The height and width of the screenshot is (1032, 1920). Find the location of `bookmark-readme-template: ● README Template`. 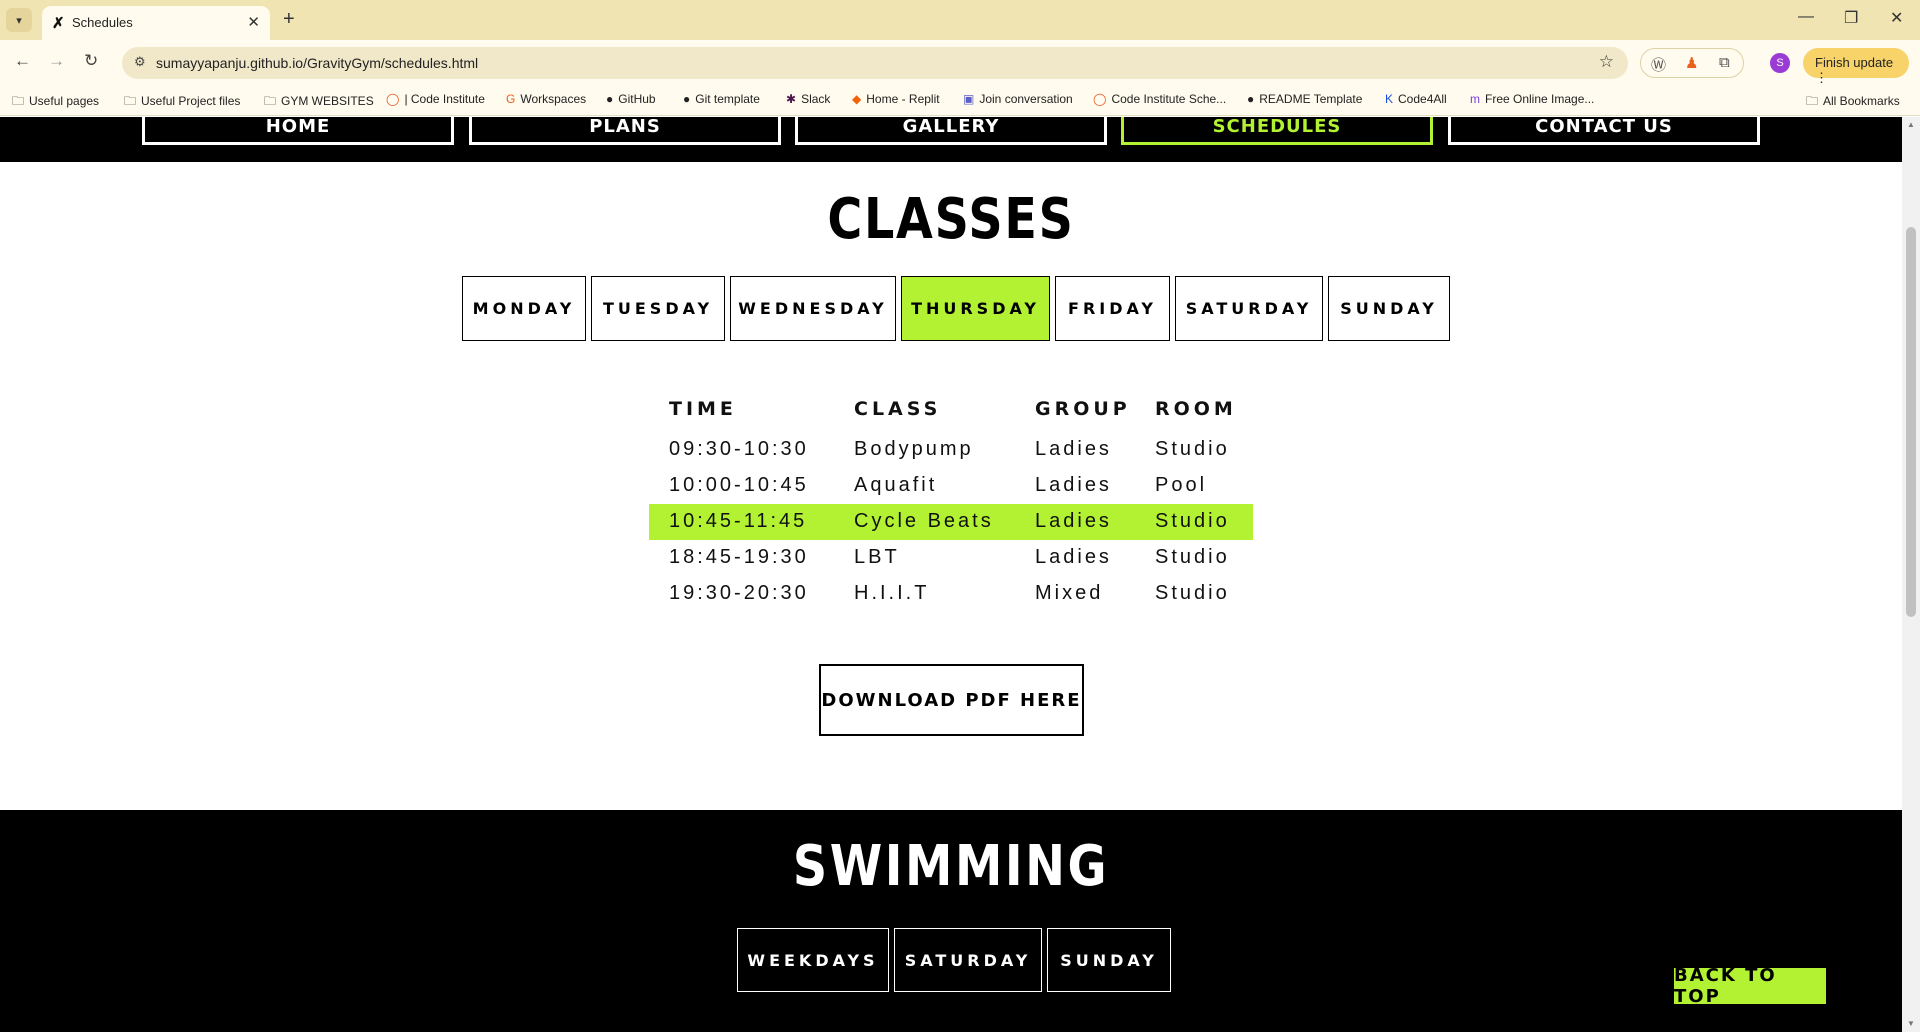

bookmark-readme-template: ● README Template is located at coordinates (1304, 99).